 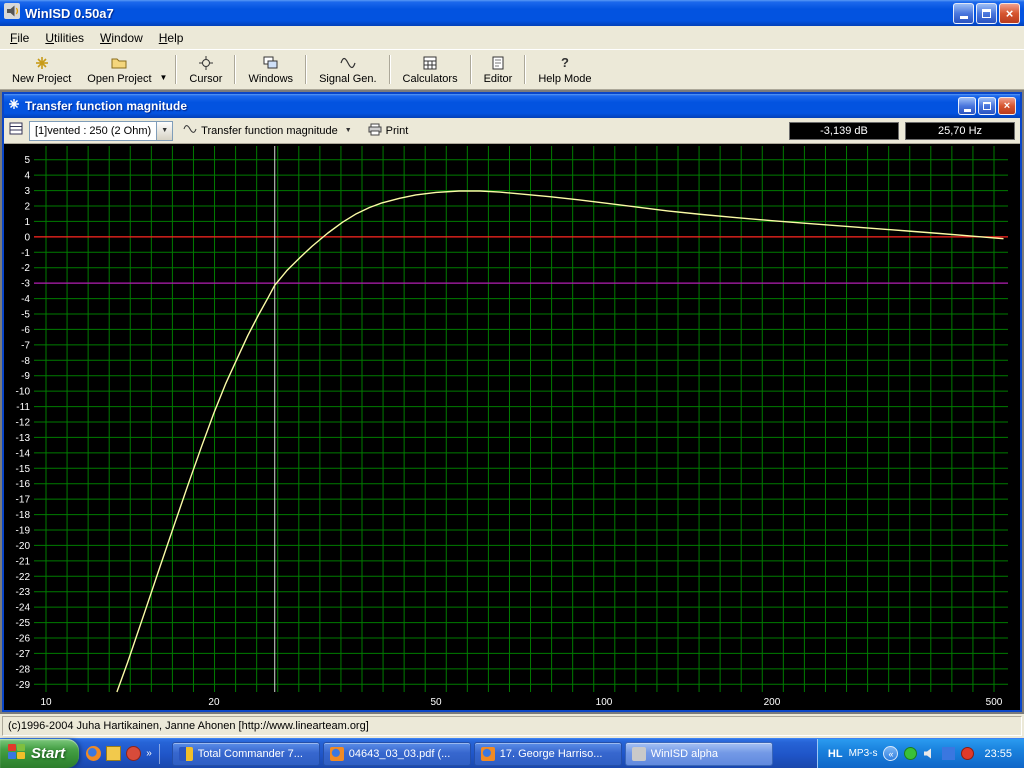 I want to click on project-selector: [1]vented : 250 (2 Ohm) ▼, so click(x=101, y=130).